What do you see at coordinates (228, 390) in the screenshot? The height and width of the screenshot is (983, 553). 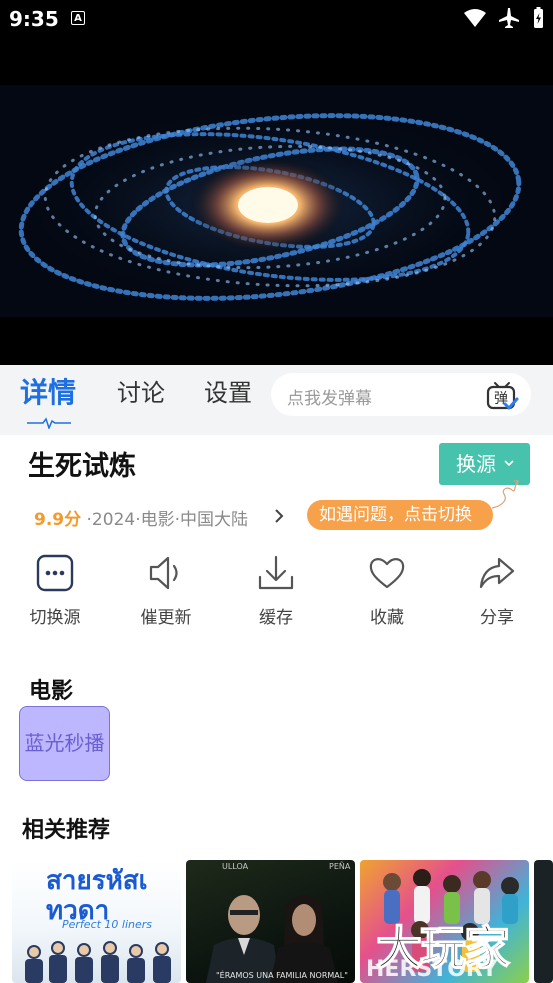 I see `tab-settings: 设置` at bounding box center [228, 390].